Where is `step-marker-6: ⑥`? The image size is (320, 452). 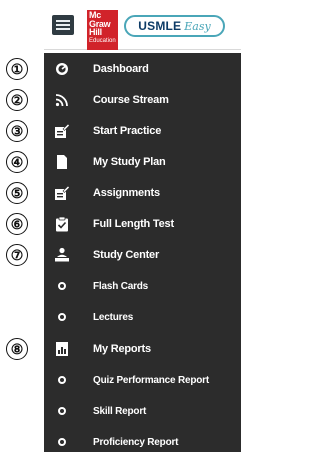
step-marker-6: ⑥ is located at coordinates (17, 224).